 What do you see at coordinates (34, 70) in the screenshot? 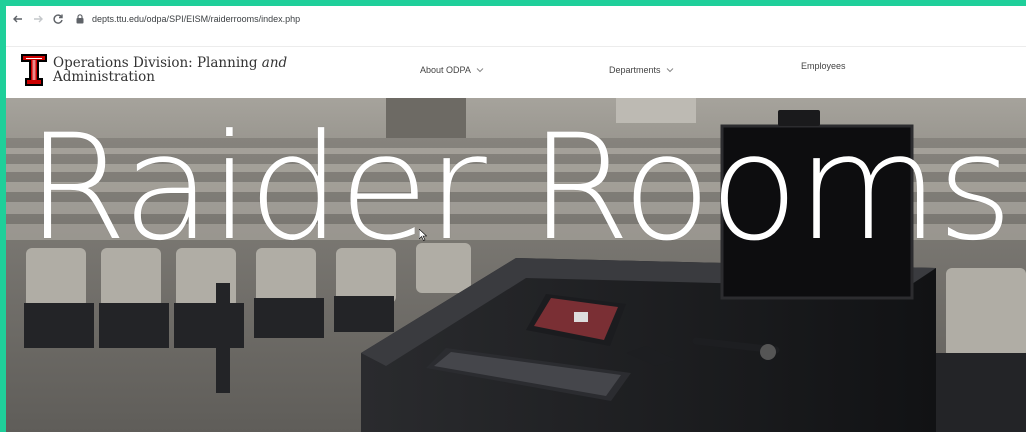
I see `texas-tech-logo-icon` at bounding box center [34, 70].